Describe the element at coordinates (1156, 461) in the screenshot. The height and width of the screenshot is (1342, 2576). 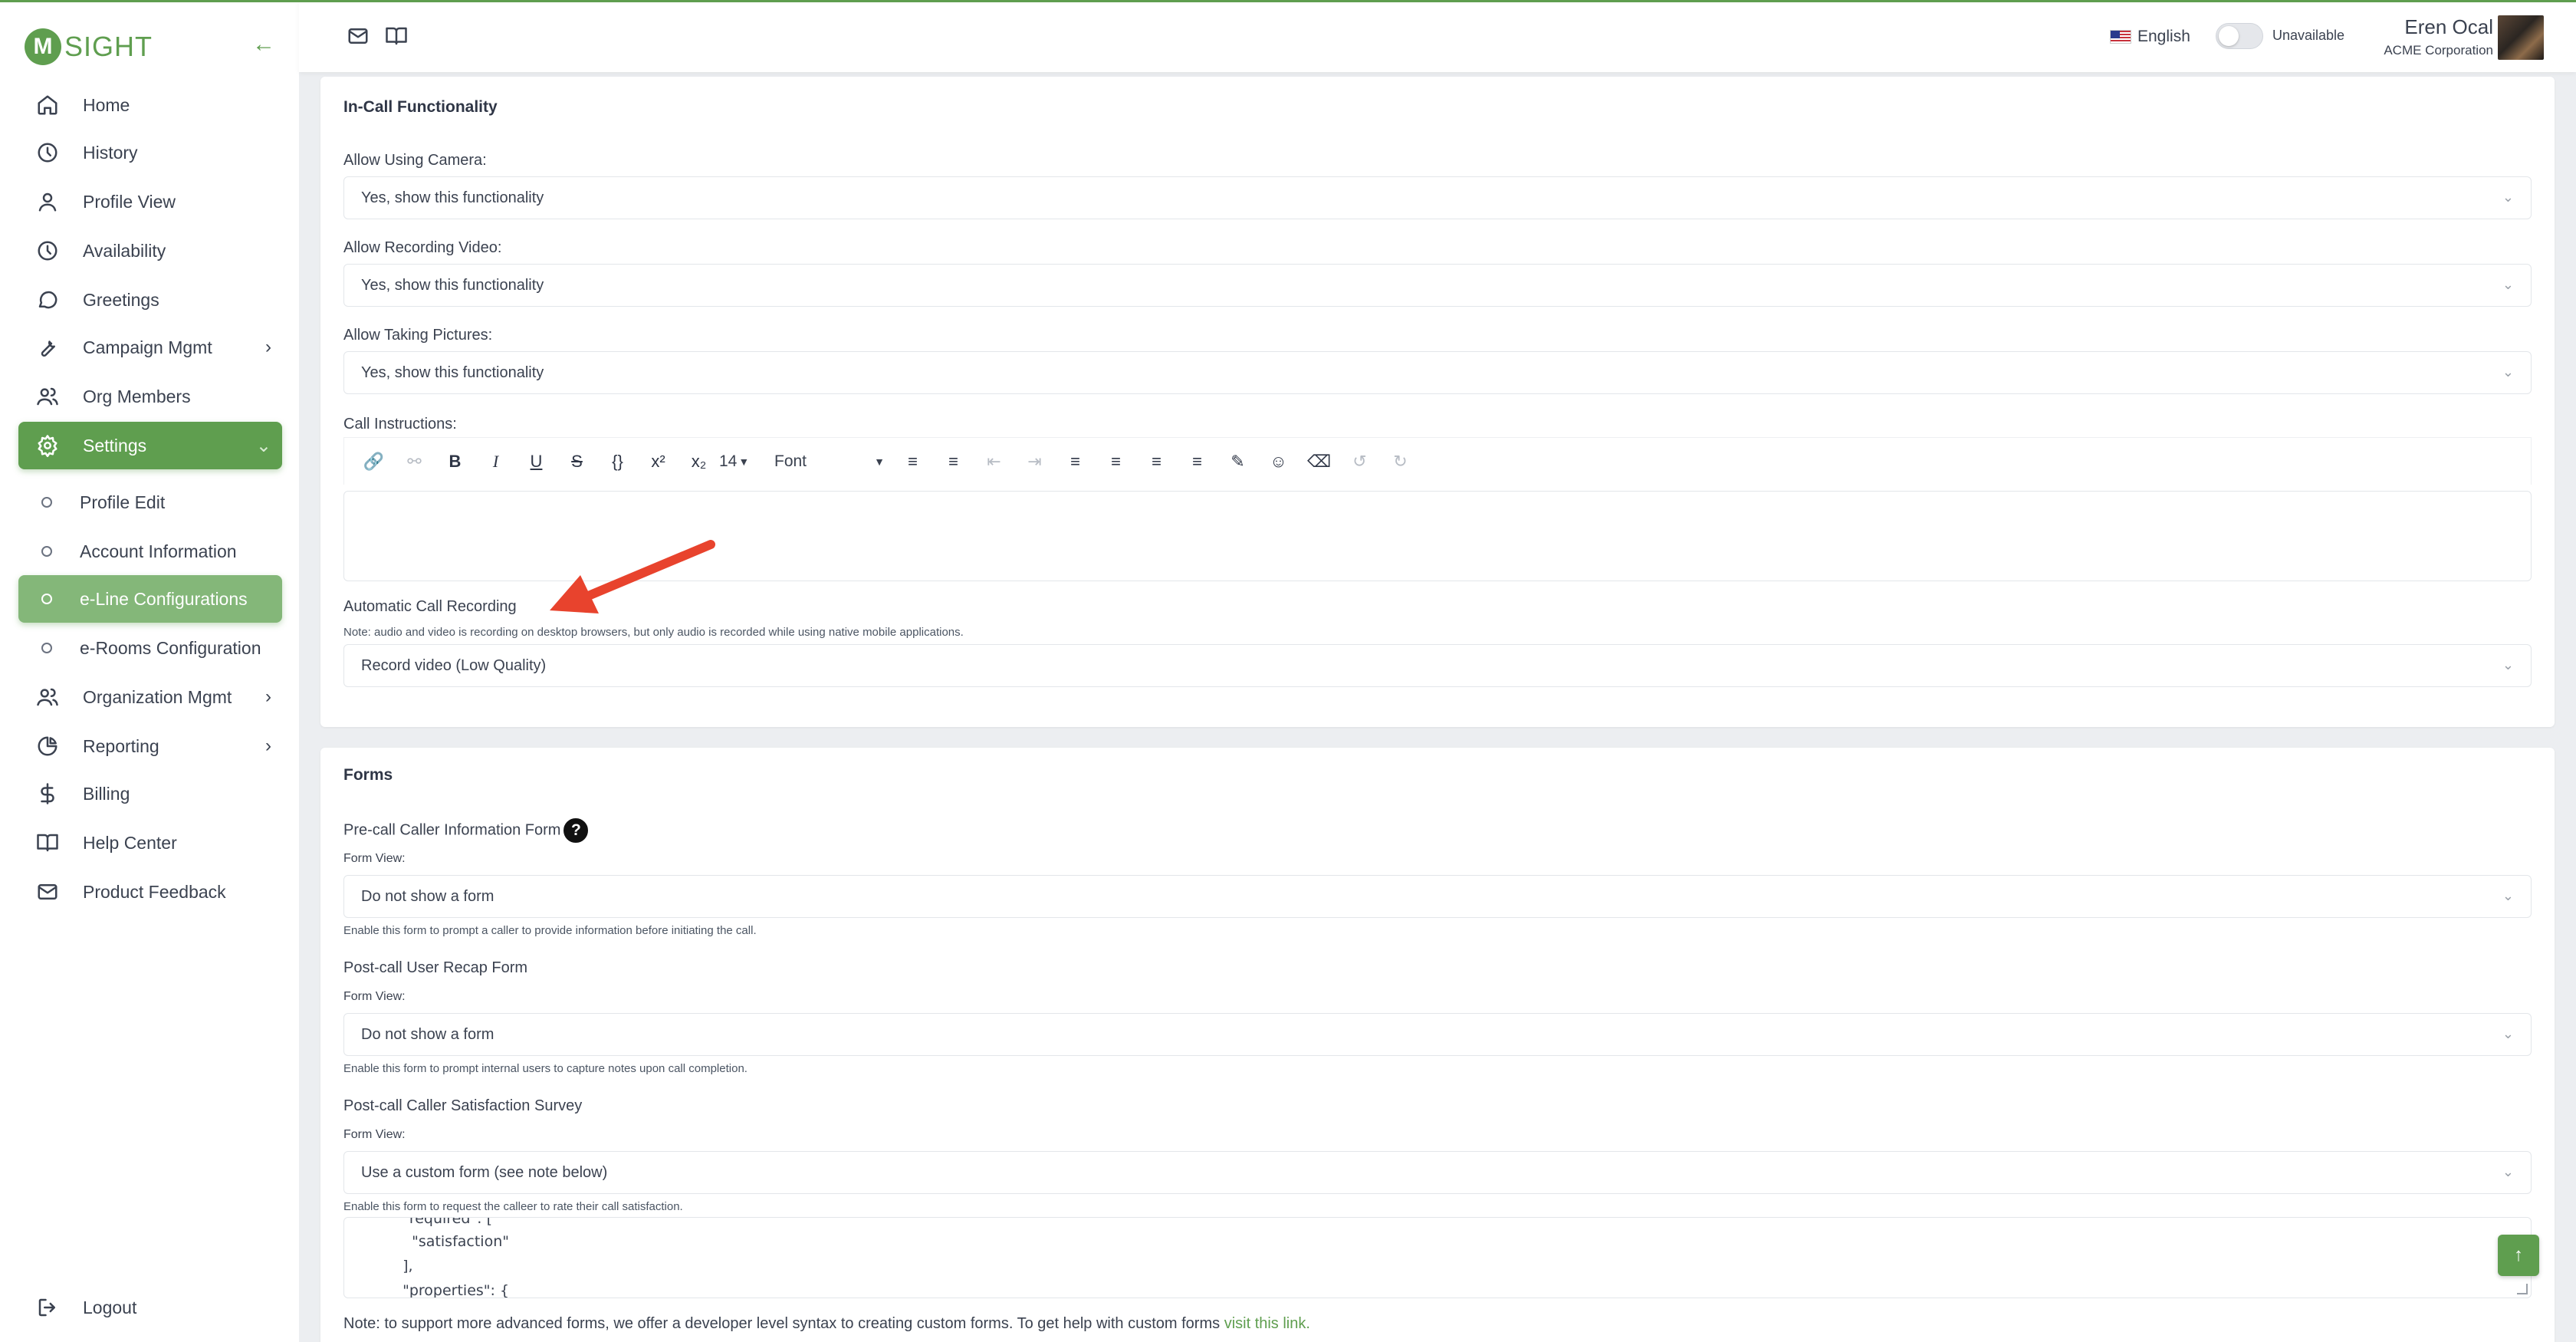
I see `align-right-icon: ≡` at that location.